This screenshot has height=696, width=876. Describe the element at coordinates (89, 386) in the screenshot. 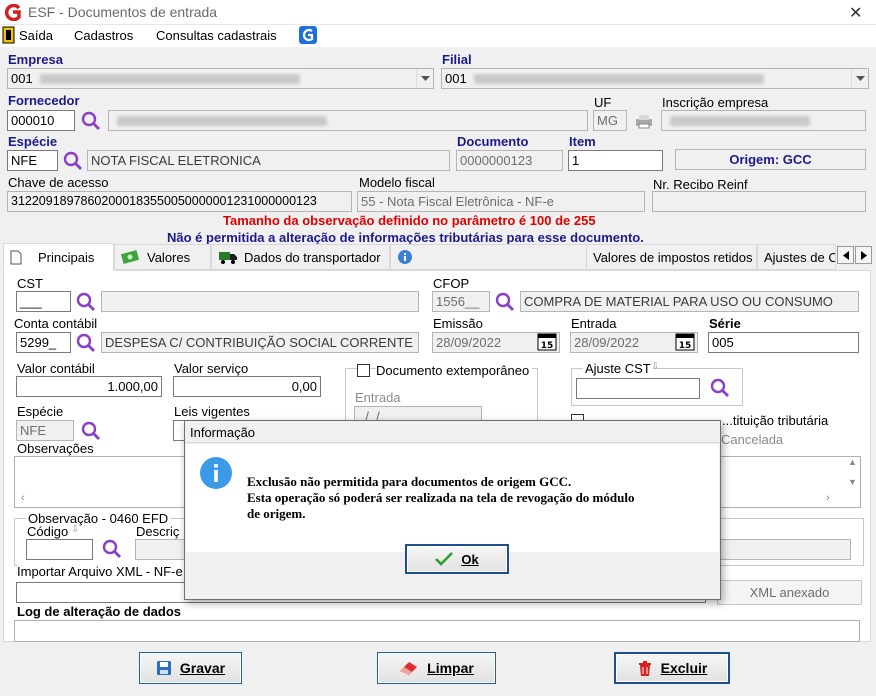

I see `valor-contabil-input: 1.000,00` at that location.